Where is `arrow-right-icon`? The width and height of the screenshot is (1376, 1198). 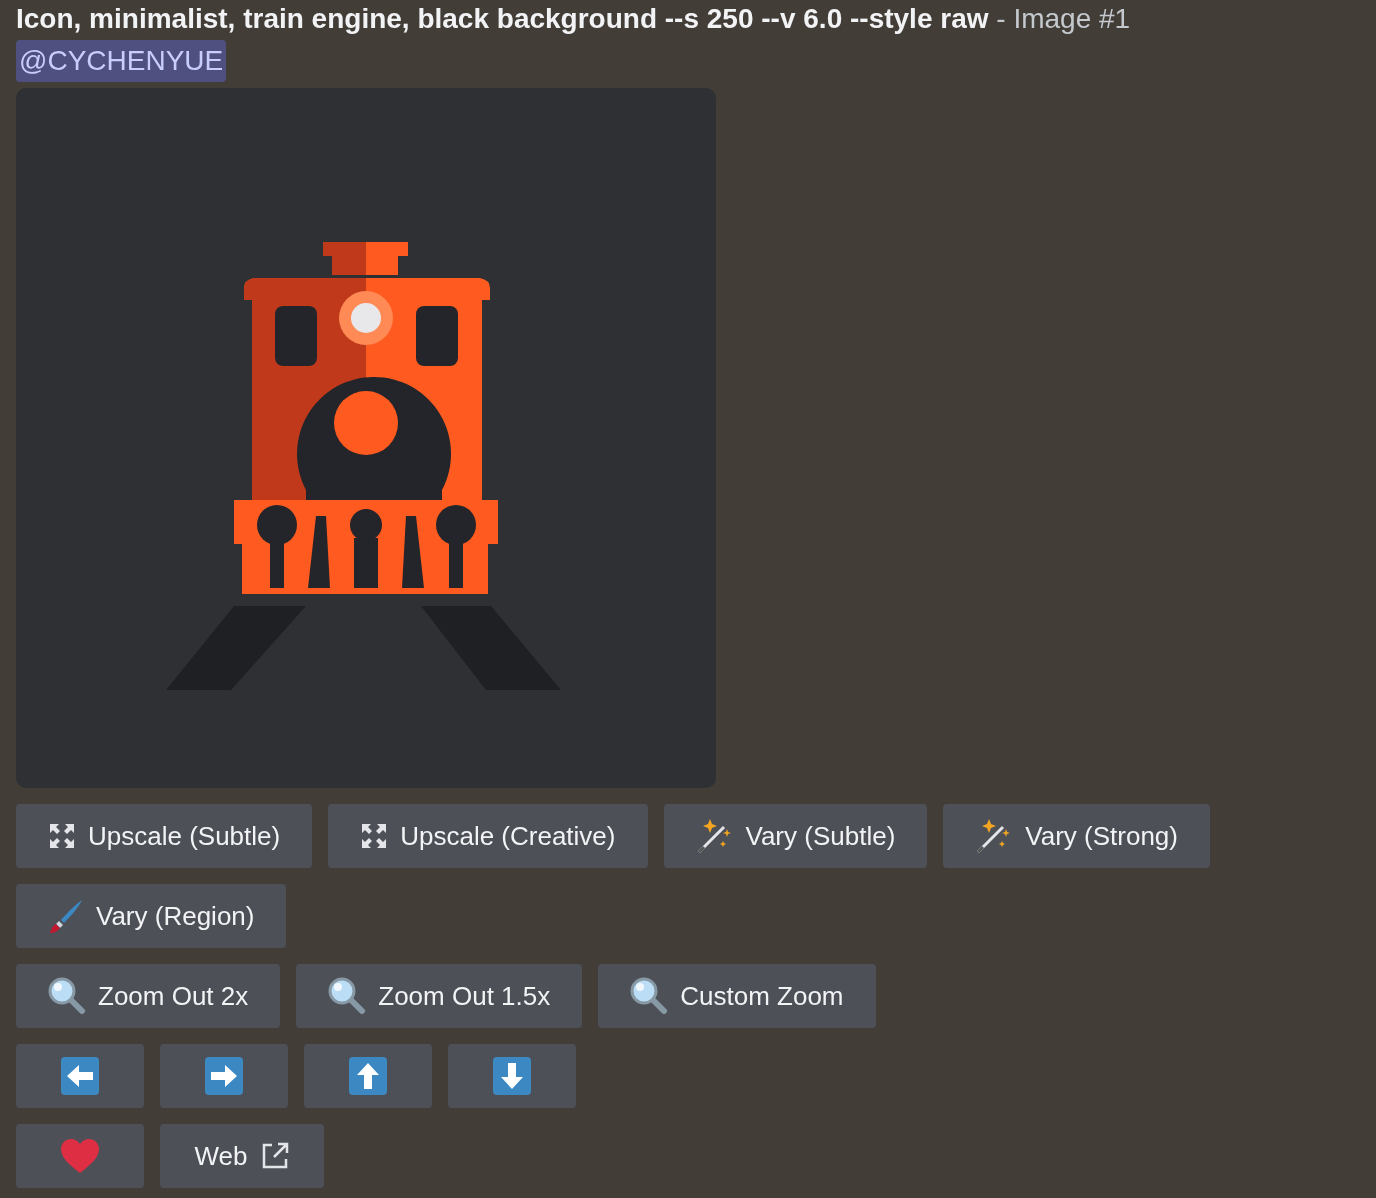 arrow-right-icon is located at coordinates (224, 1076).